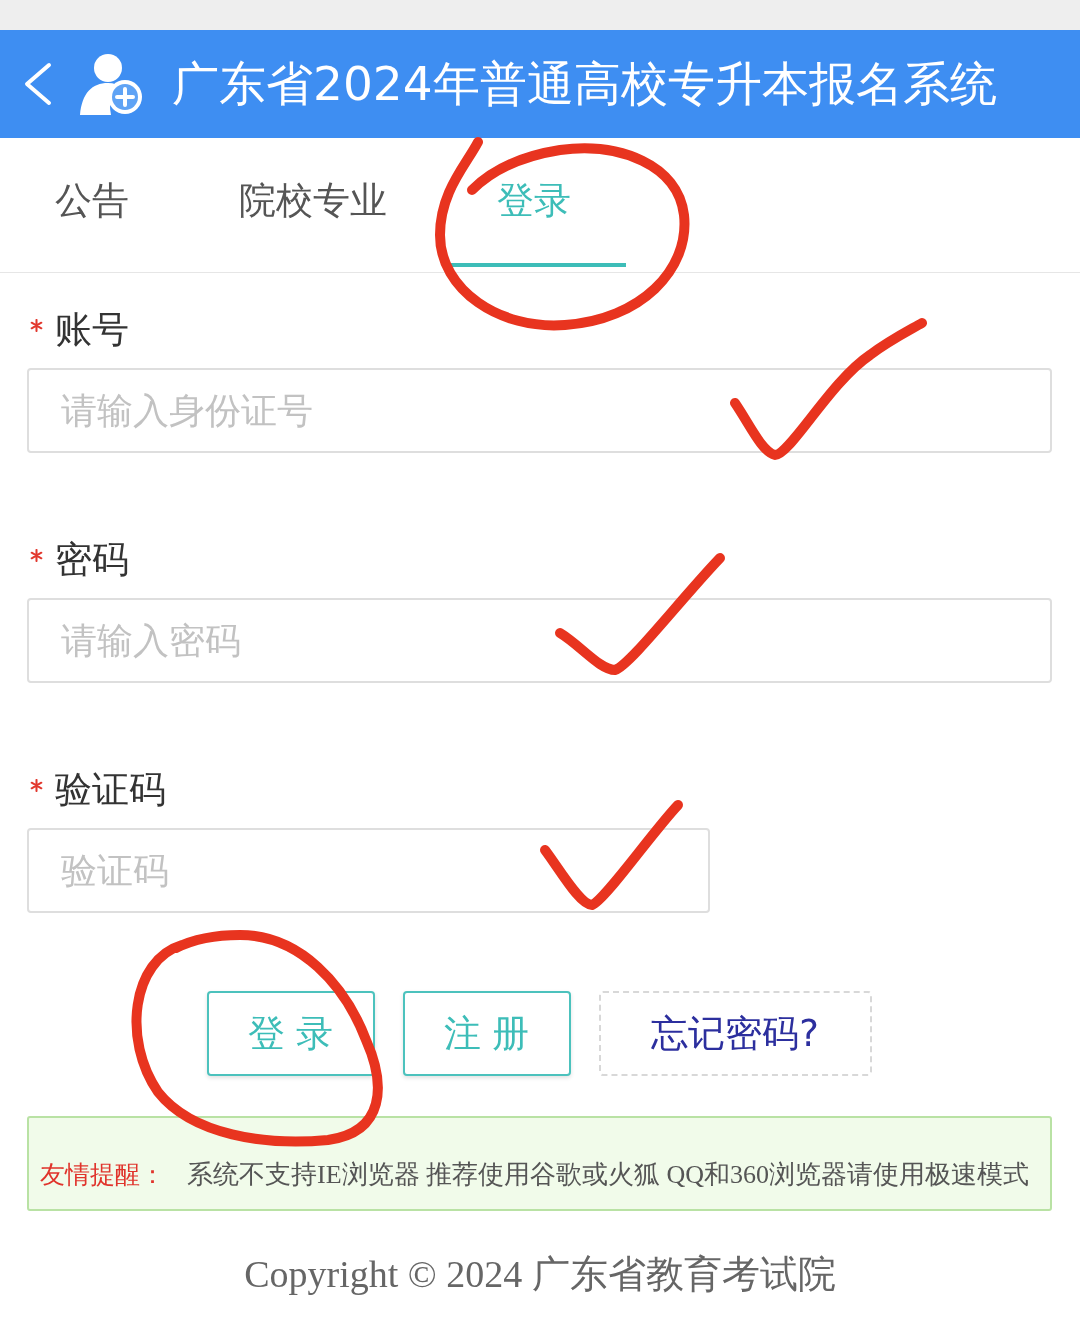  Describe the element at coordinates (92, 560) in the screenshot. I see `field-label: 密码` at that location.